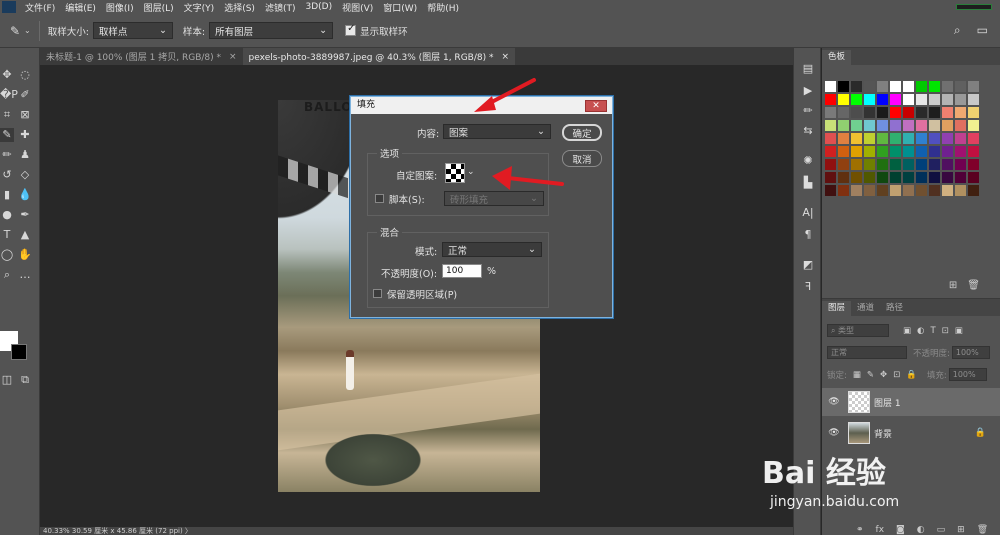 This screenshot has width=1000, height=535. I want to click on mode-select: 正常 ⌄, so click(492, 249).